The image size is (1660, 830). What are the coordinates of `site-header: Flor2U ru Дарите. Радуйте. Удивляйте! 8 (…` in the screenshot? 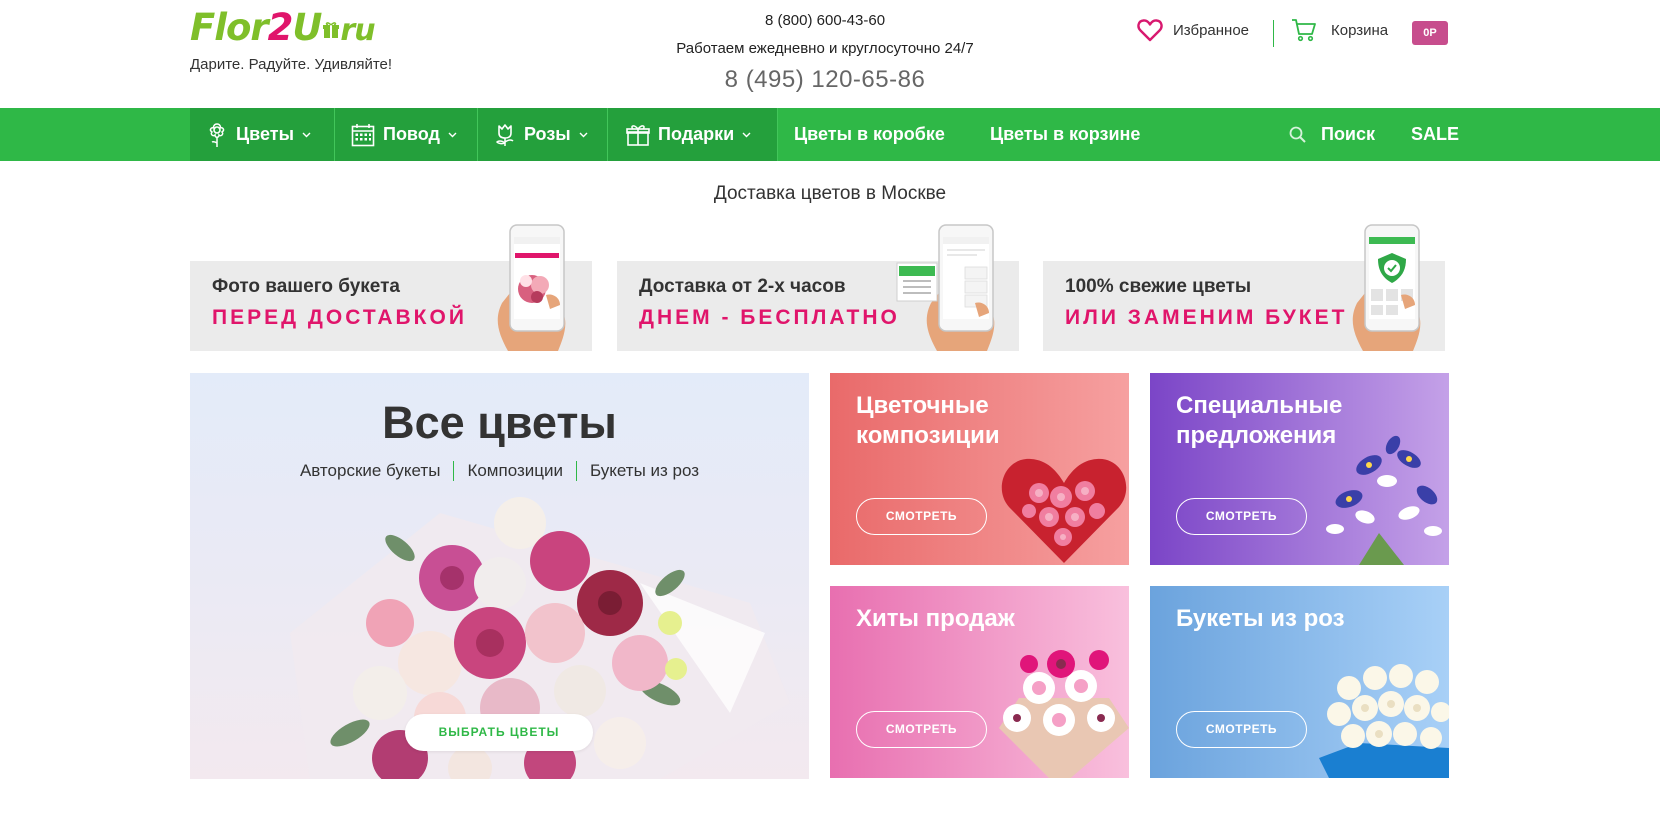 It's located at (830, 54).